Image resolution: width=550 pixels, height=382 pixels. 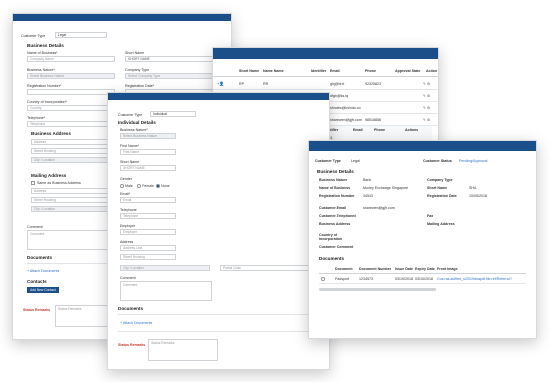 What do you see at coordinates (73, 142) in the screenshot?
I see `business-address-input: Address` at bounding box center [73, 142].